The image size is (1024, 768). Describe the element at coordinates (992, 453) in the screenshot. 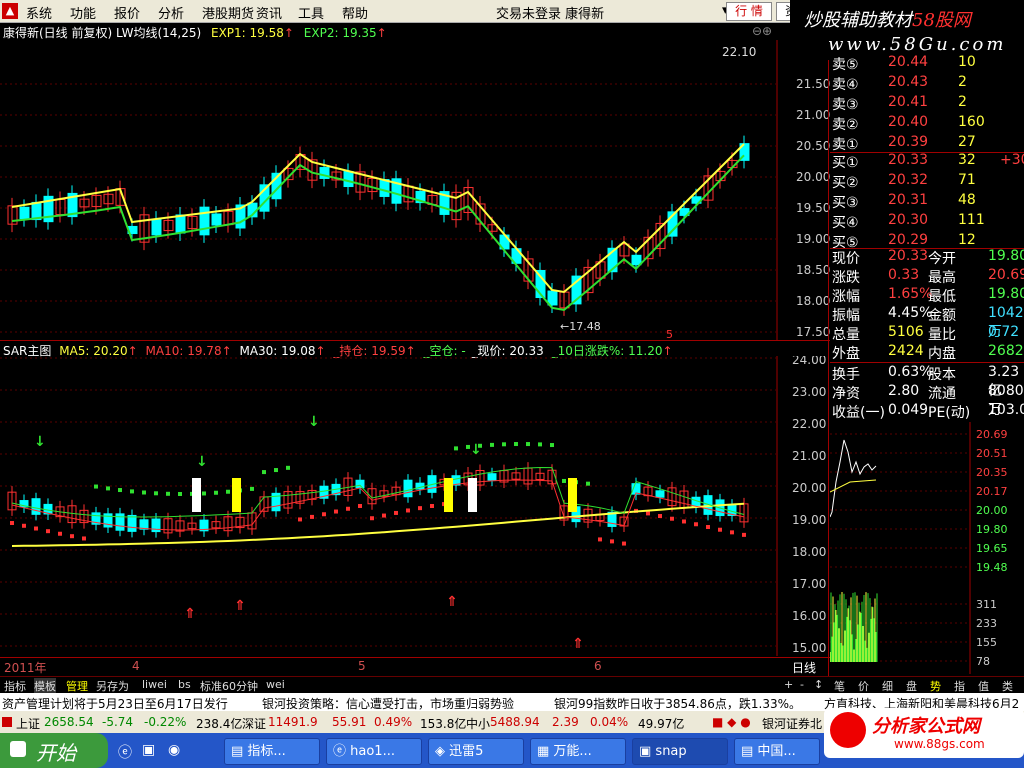

I see `mini-y-label: 20.51` at that location.